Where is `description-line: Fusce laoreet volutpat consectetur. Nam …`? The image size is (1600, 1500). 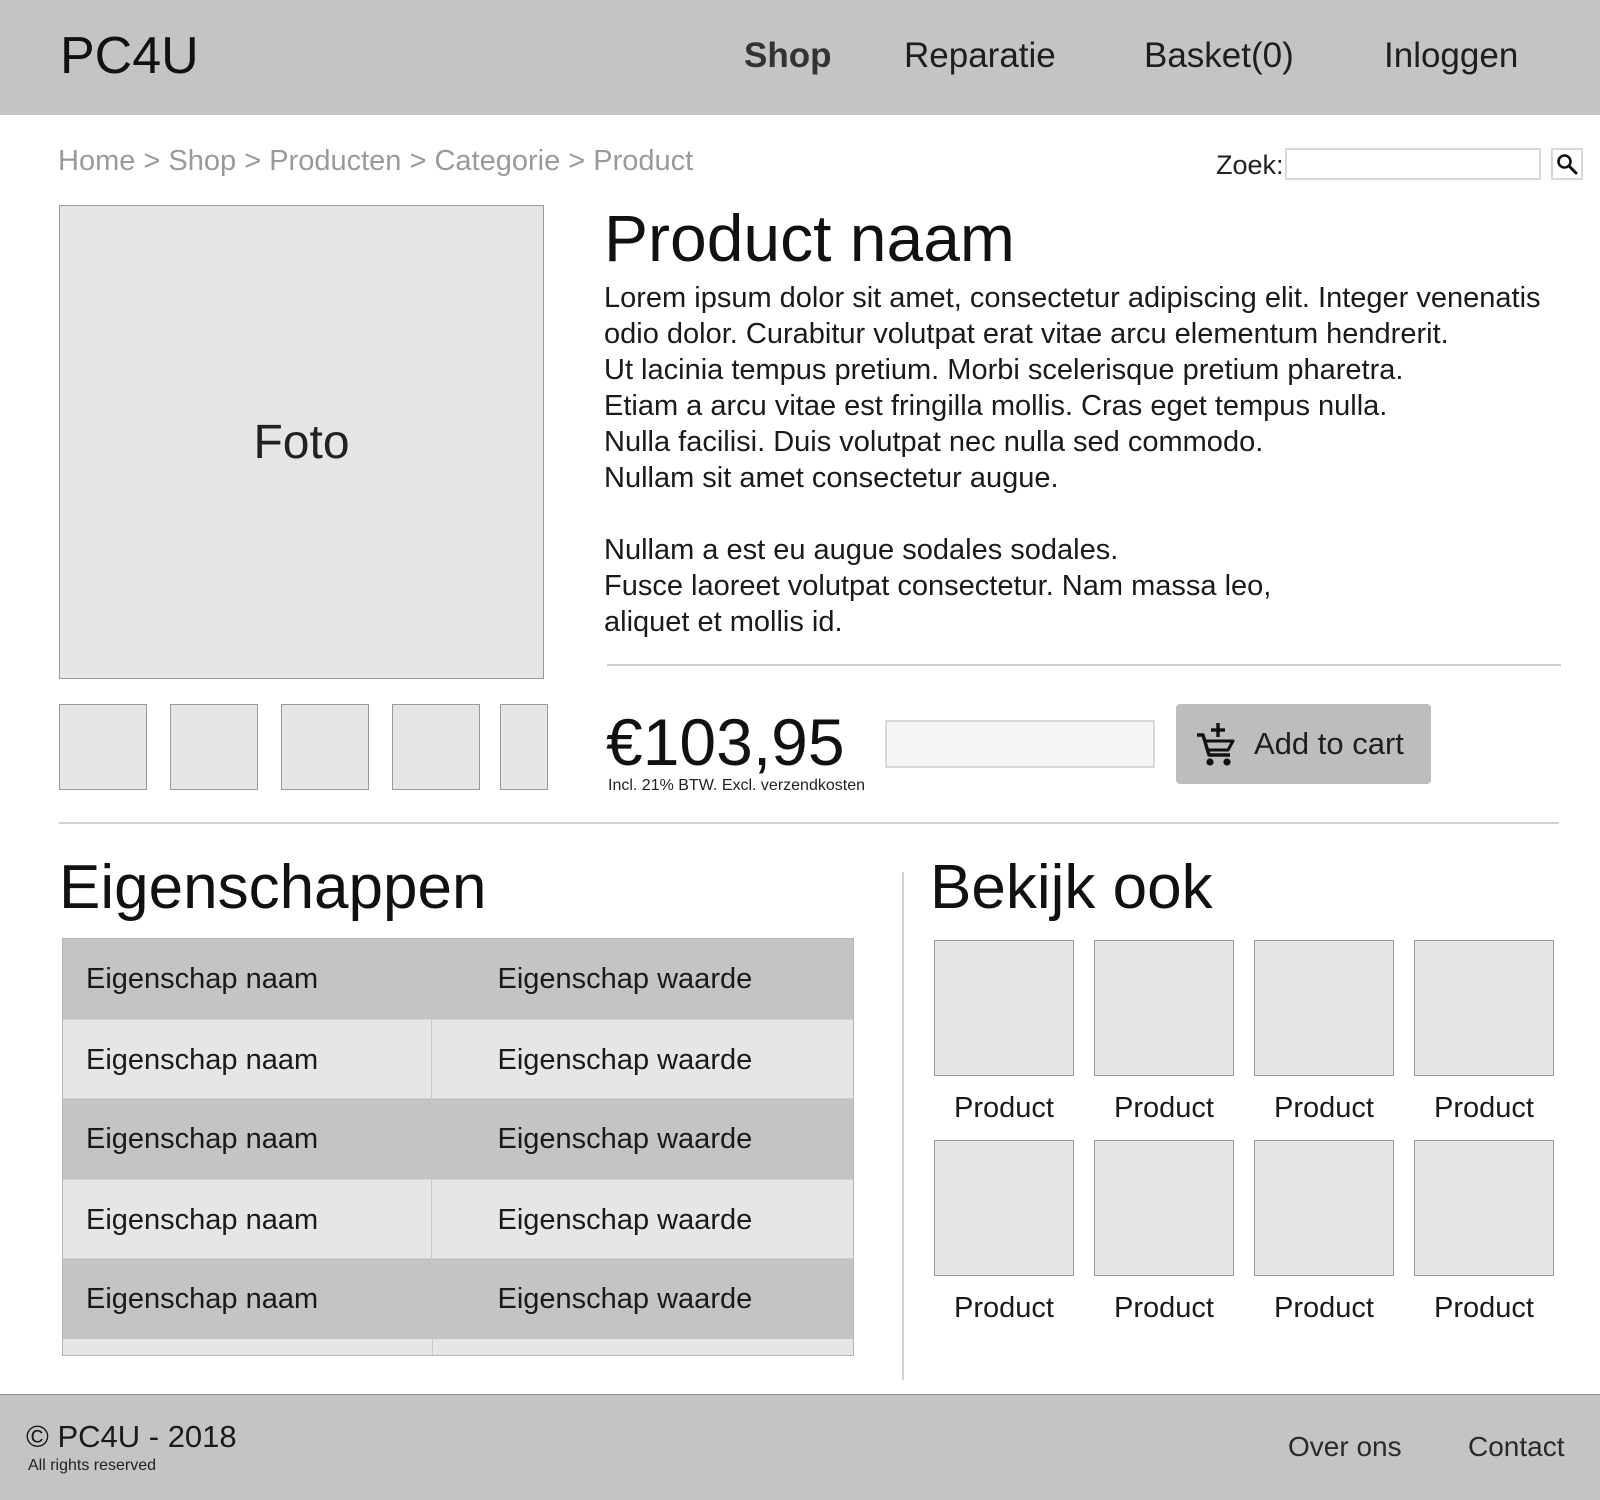
description-line: Fusce laoreet volutpat consectetur. Nam … is located at coordinates (938, 586).